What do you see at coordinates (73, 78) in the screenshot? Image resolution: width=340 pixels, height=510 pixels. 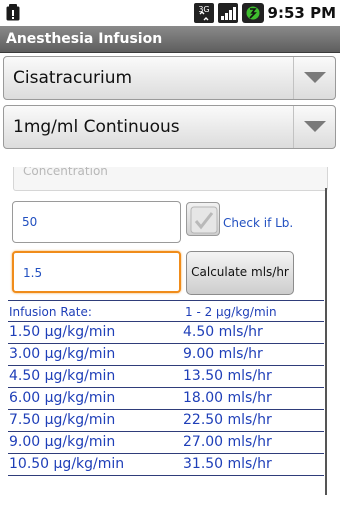 I see `drug-spinner-value: Cisatracurium` at bounding box center [73, 78].